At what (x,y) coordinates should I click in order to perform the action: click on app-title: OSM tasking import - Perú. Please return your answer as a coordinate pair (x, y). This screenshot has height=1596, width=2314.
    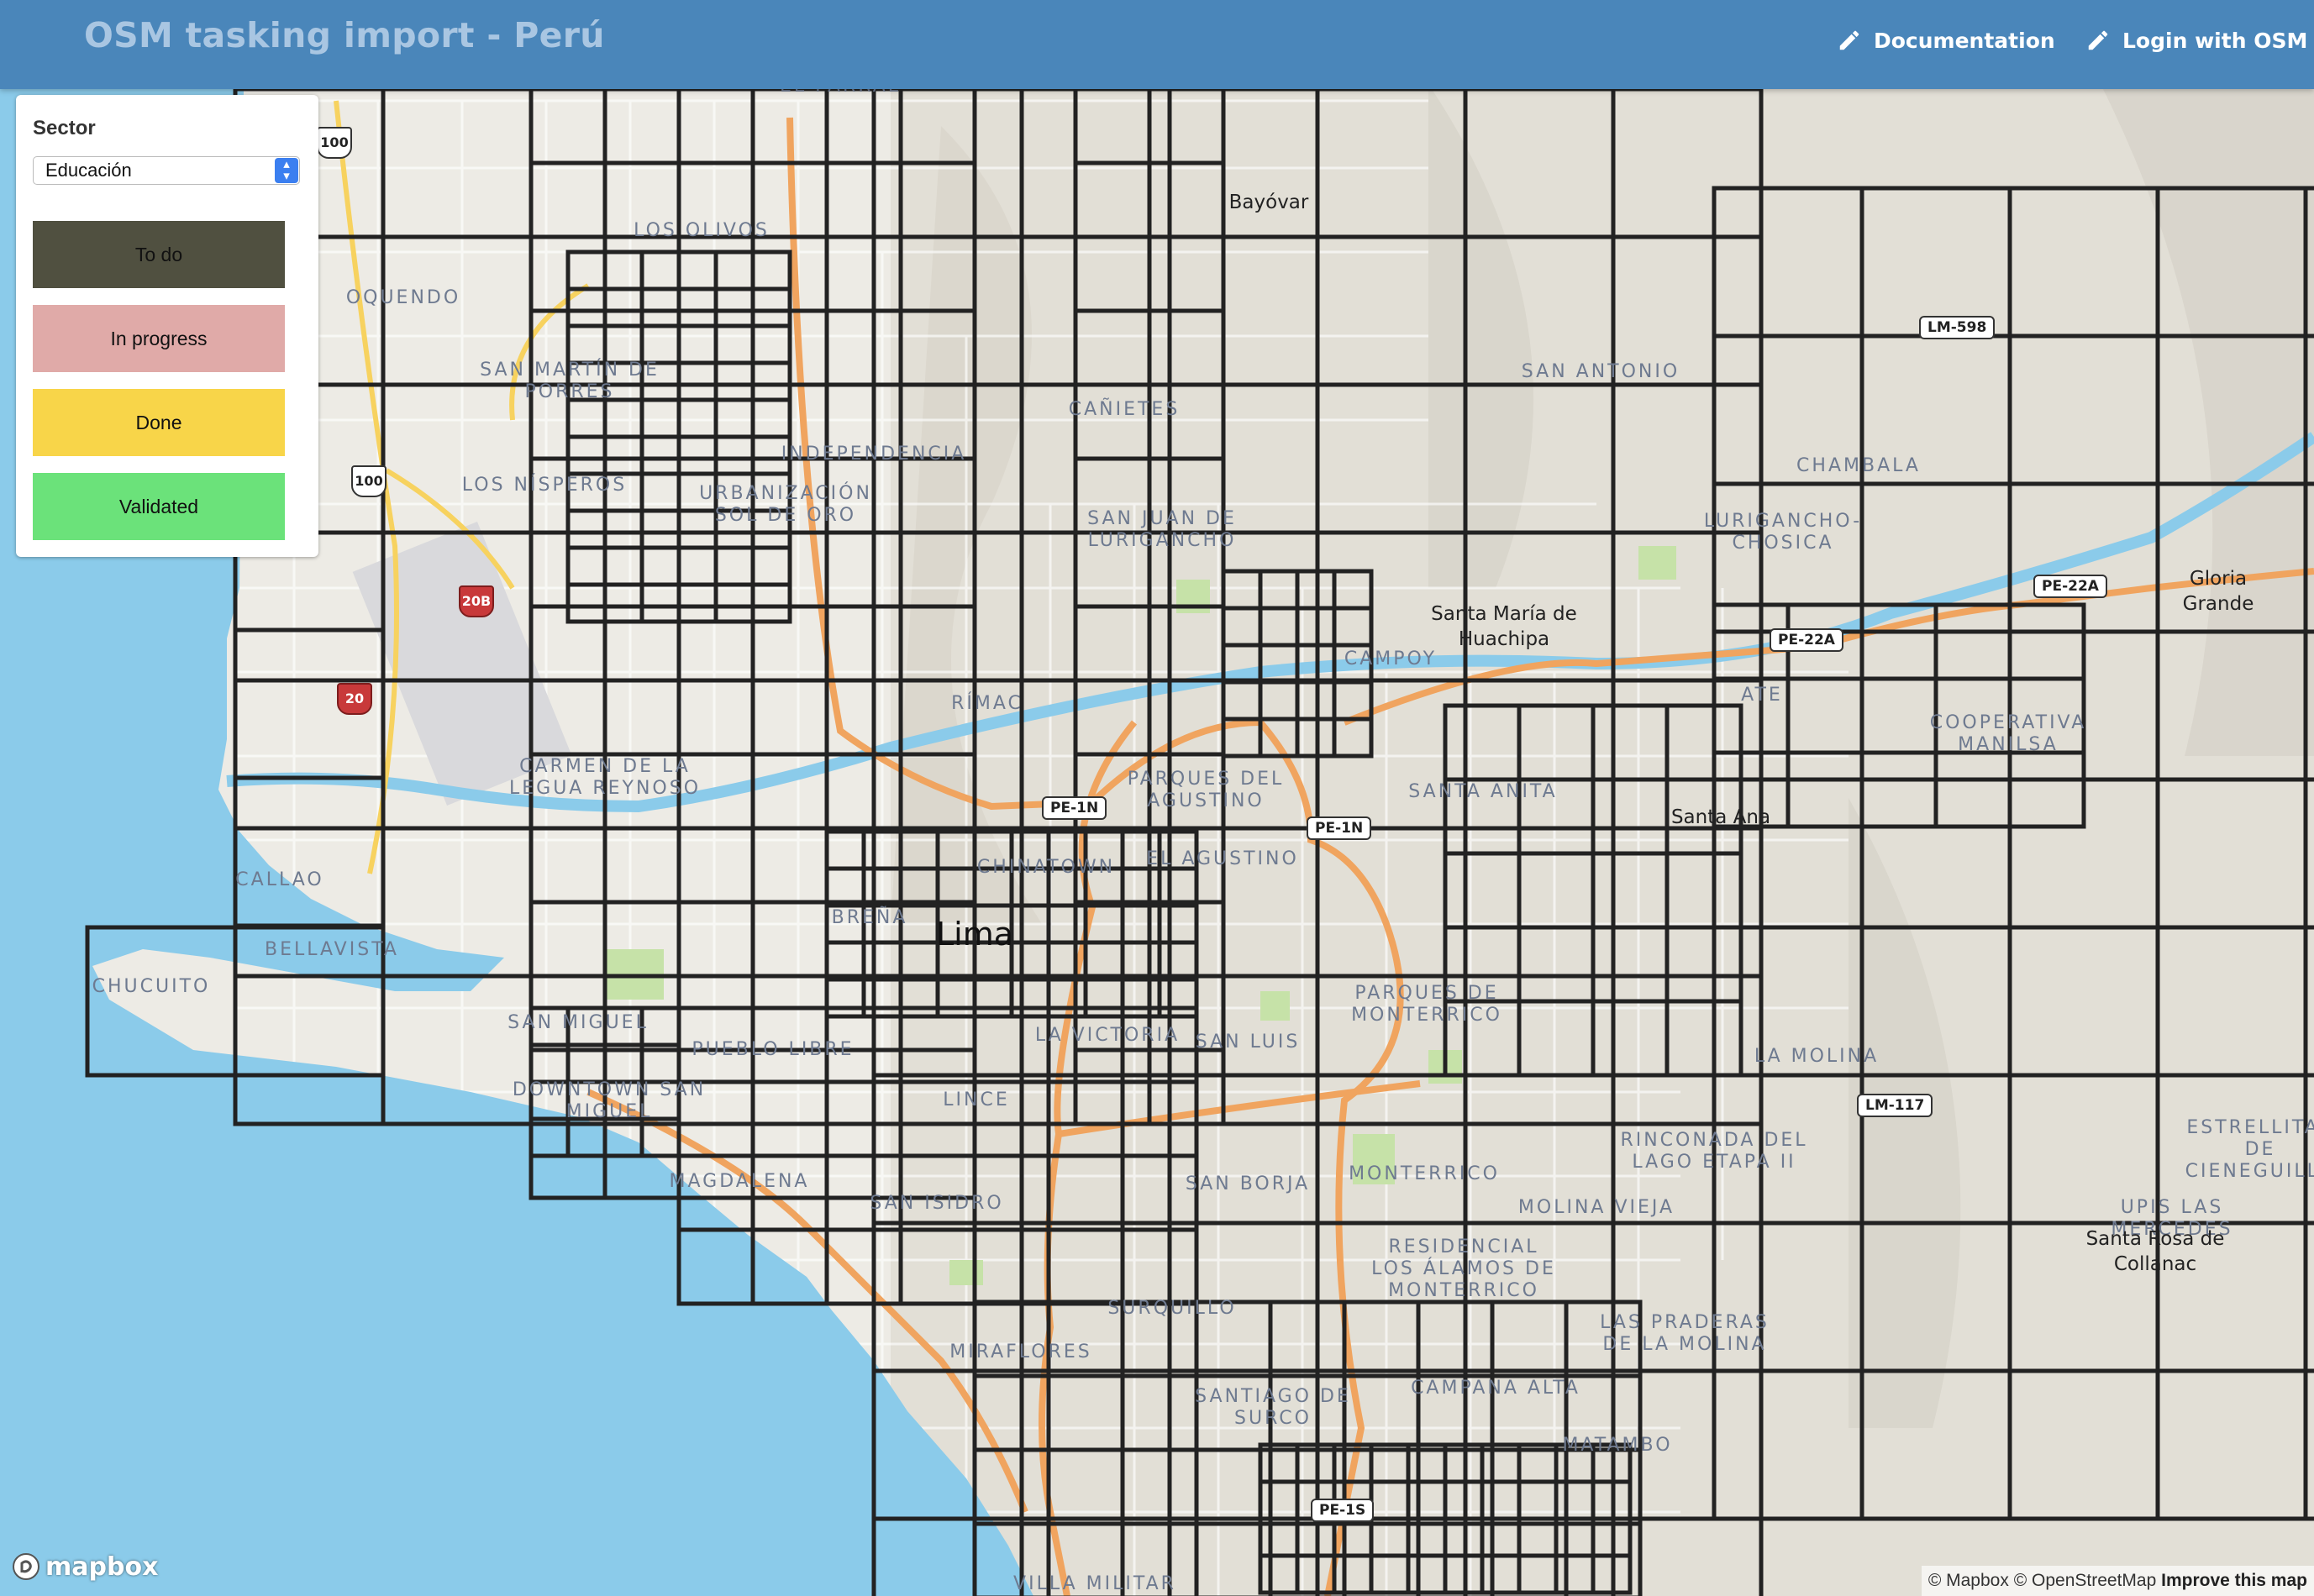
    Looking at the image, I should click on (344, 35).